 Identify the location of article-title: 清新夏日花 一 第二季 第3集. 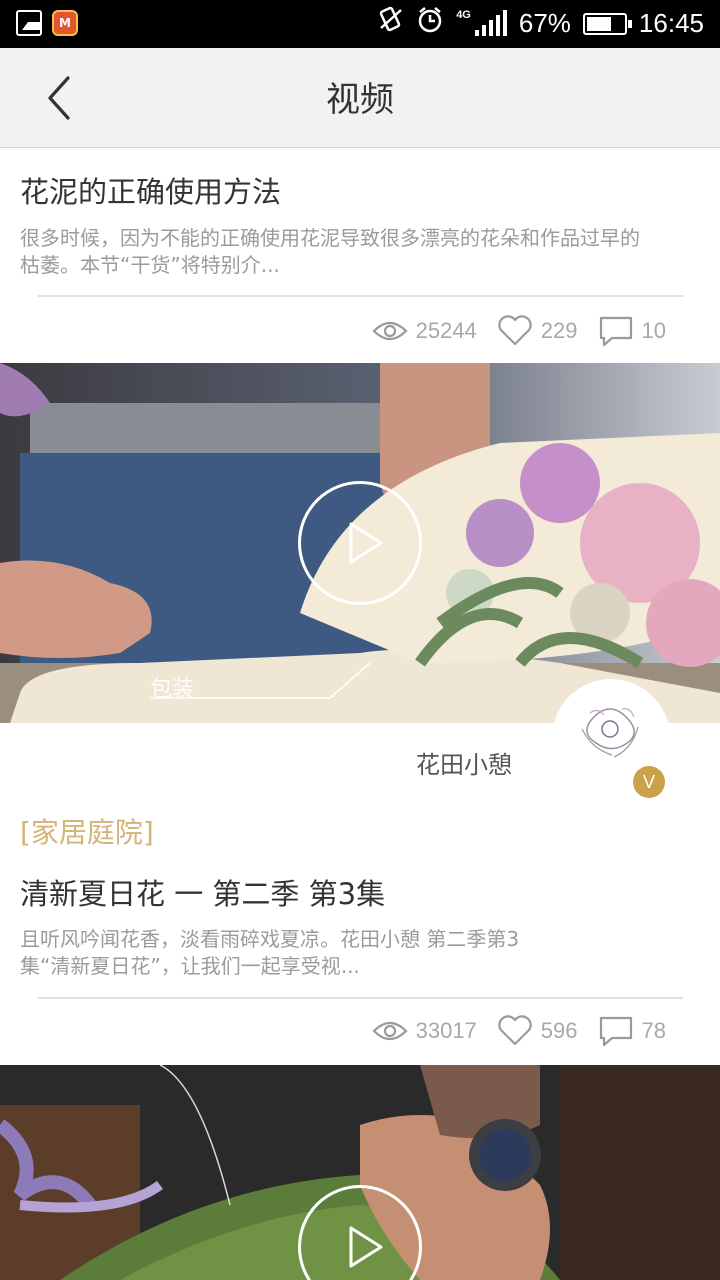
(202, 892).